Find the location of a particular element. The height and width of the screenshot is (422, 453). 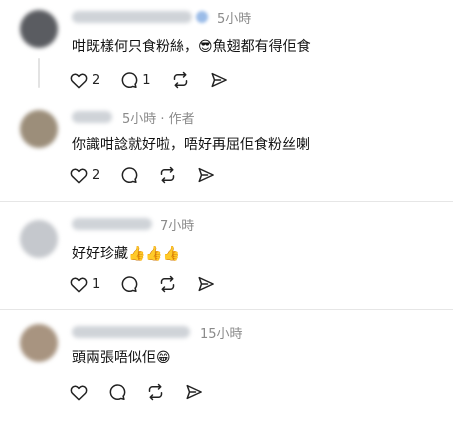

post-time-value: 5小時 is located at coordinates (139, 119).